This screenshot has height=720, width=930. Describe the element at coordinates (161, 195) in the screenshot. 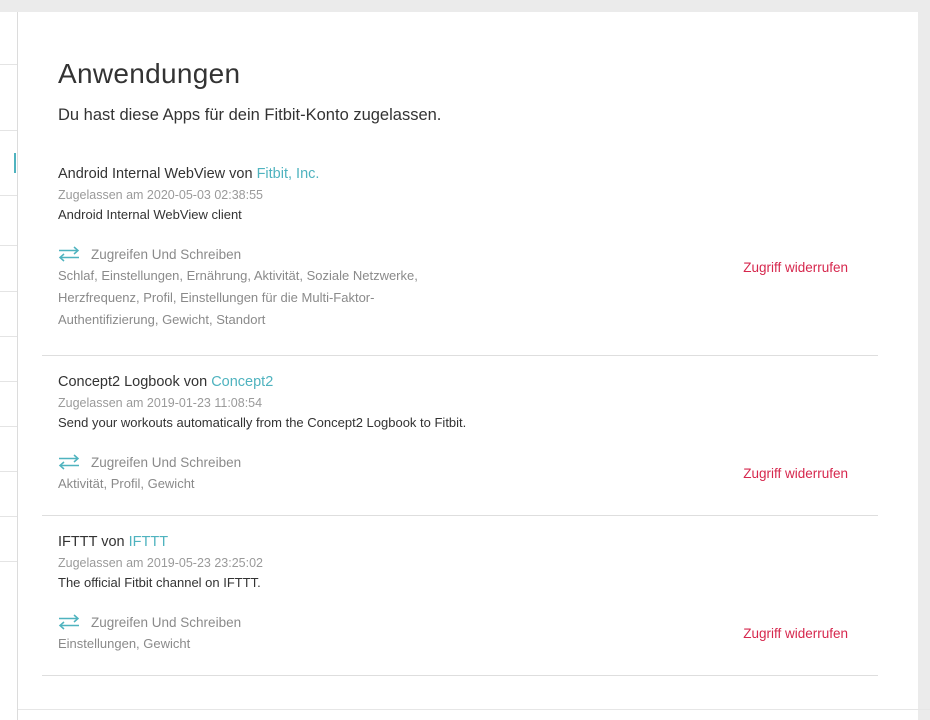

I see `authorized-date: Zugelassen am 2020-05-03 02:38:55` at that location.